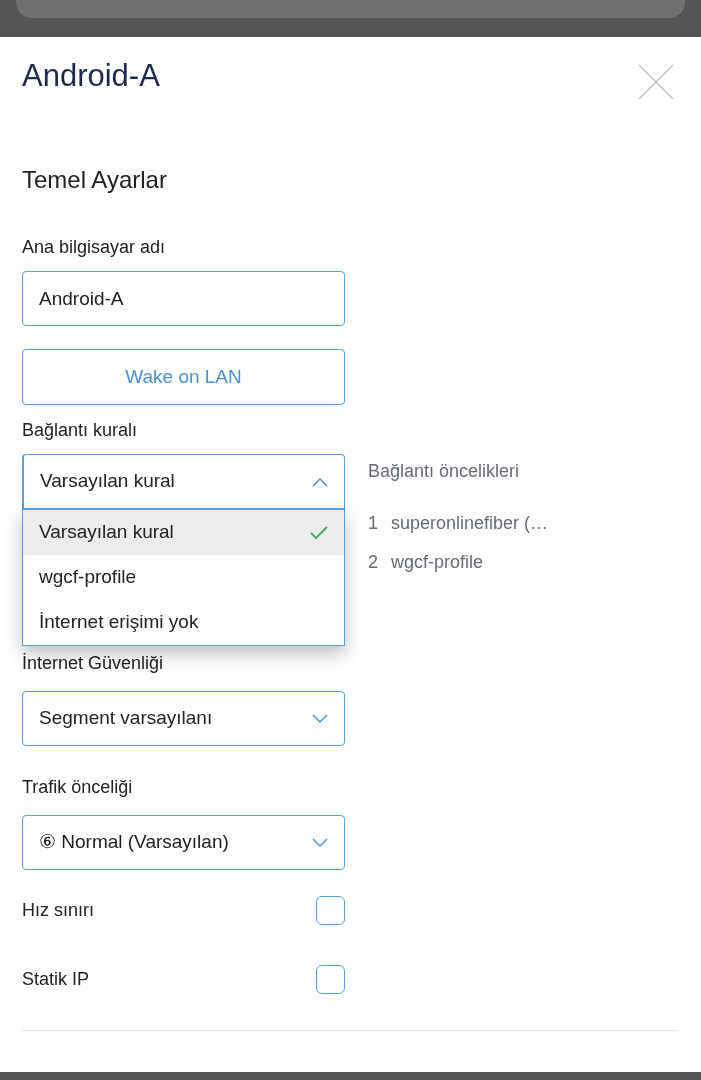  I want to click on field-label: Trafik önceliği, so click(78, 787).